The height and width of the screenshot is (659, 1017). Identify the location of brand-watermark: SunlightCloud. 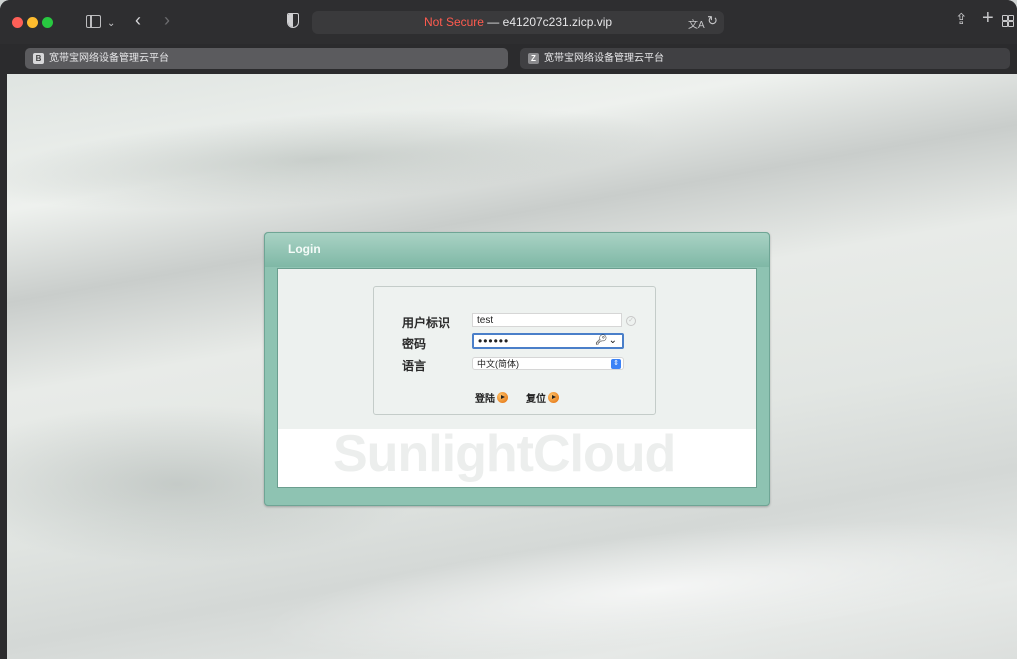
(504, 454).